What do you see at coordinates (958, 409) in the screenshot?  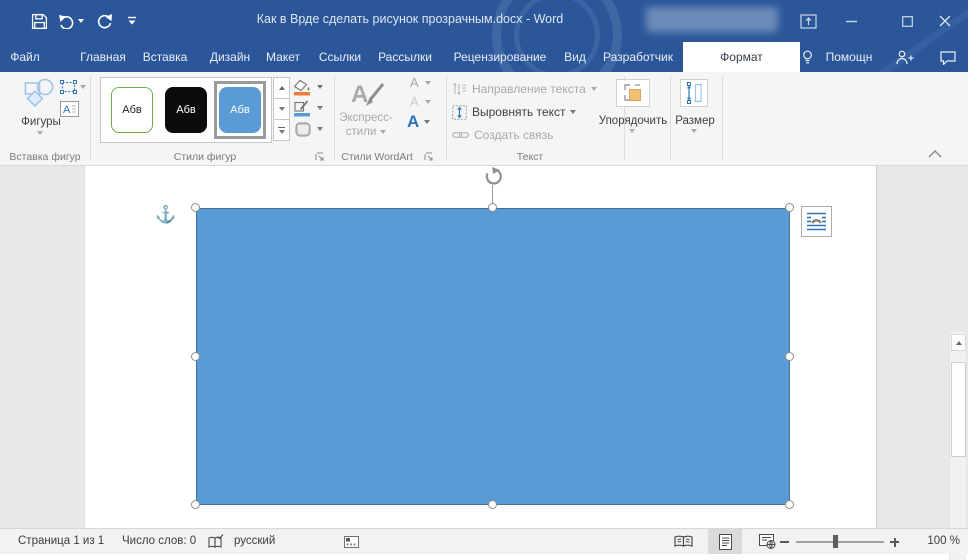 I see `scrollbar-thumb` at bounding box center [958, 409].